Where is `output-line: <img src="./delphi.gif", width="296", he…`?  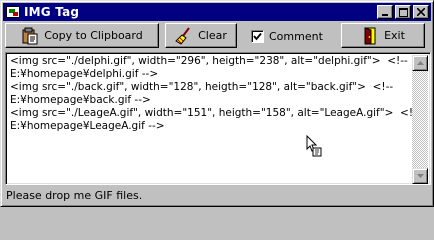 output-line: <img src="./delphi.gif", width="296", he… is located at coordinates (209, 61).